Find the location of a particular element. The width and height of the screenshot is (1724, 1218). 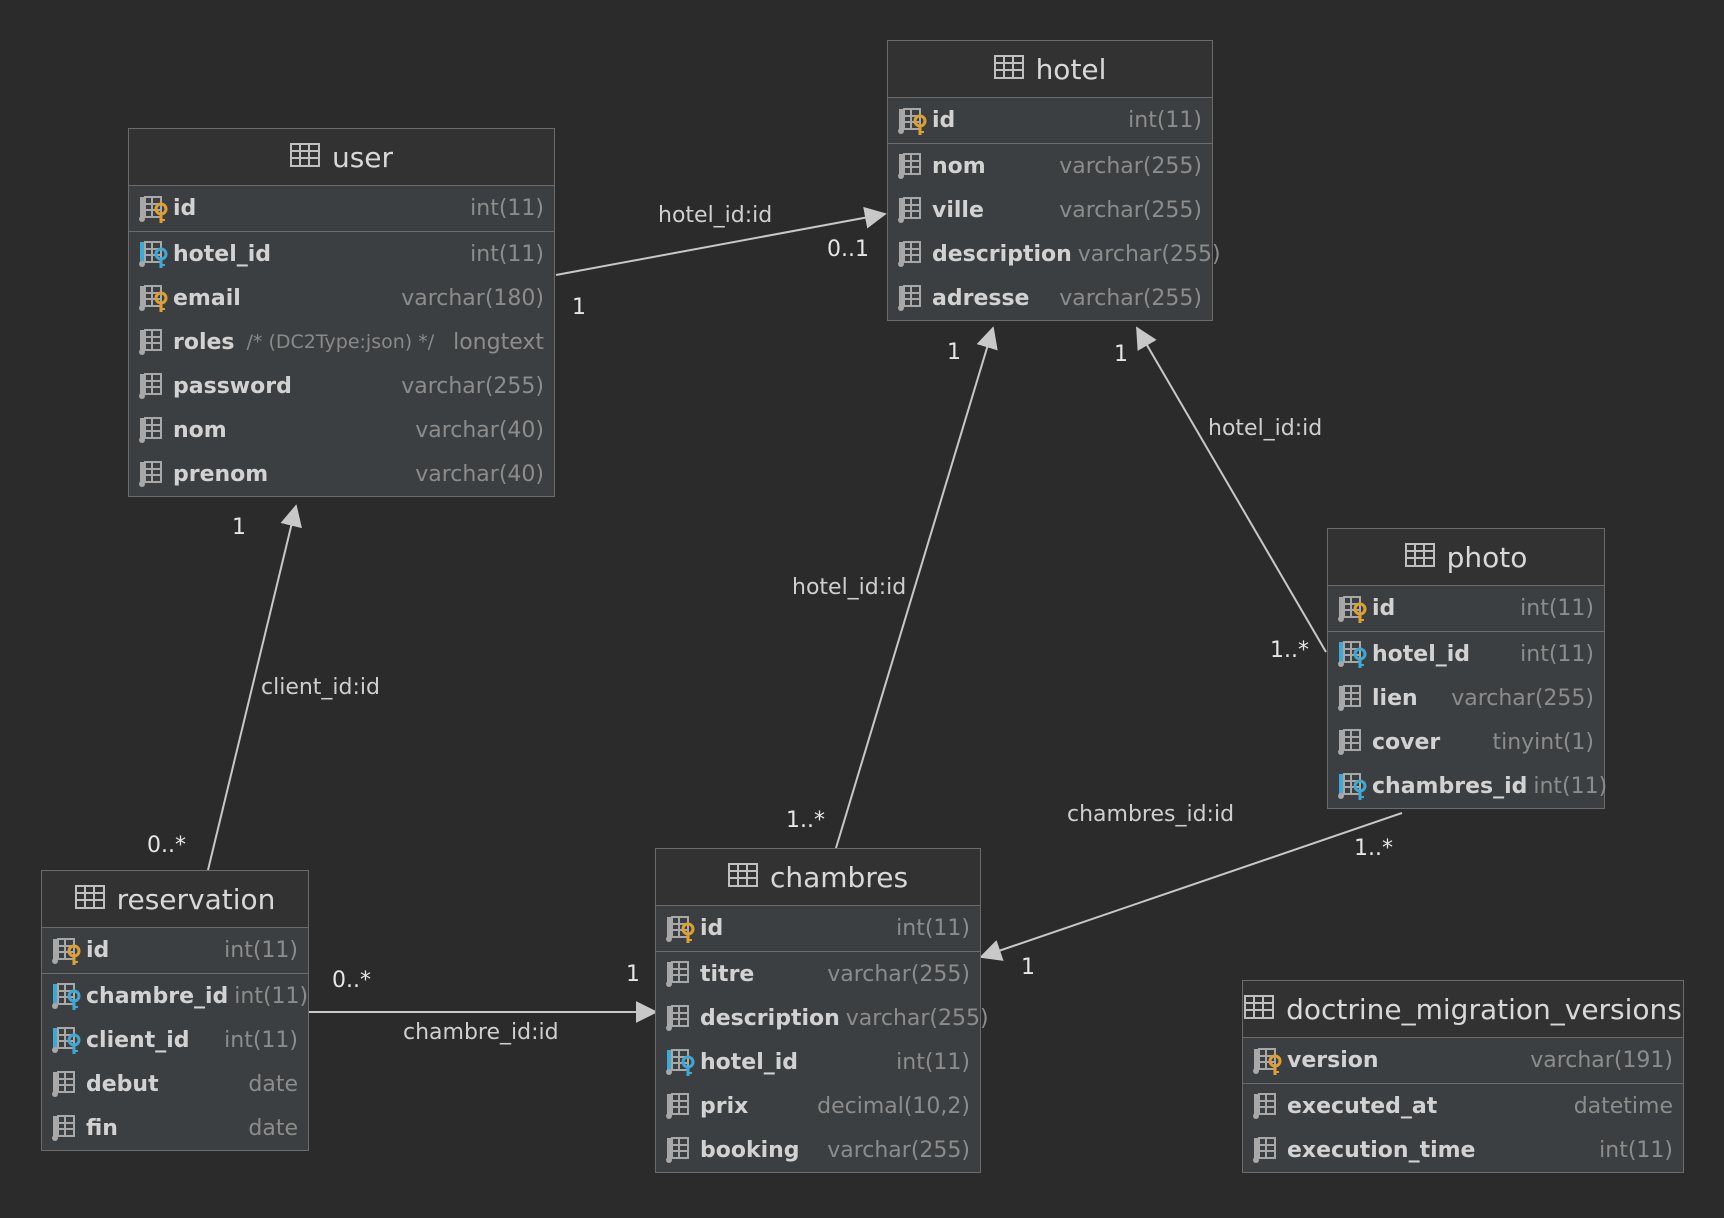

column-row: titre varchar(255) is located at coordinates (818, 974).